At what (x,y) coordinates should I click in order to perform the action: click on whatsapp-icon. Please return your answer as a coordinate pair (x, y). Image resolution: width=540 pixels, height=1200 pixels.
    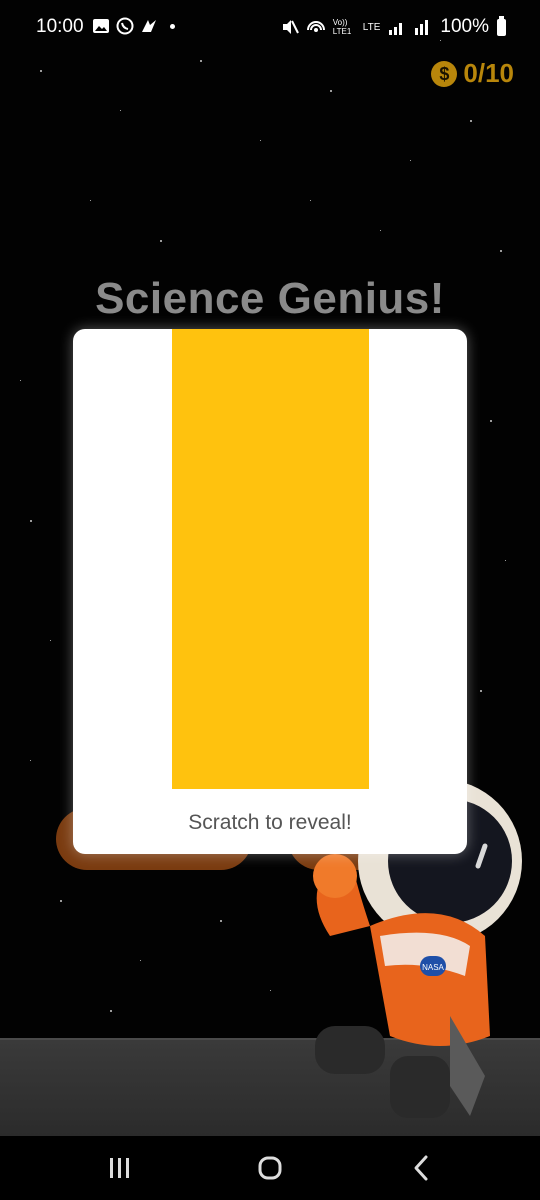
    Looking at the image, I should click on (125, 26).